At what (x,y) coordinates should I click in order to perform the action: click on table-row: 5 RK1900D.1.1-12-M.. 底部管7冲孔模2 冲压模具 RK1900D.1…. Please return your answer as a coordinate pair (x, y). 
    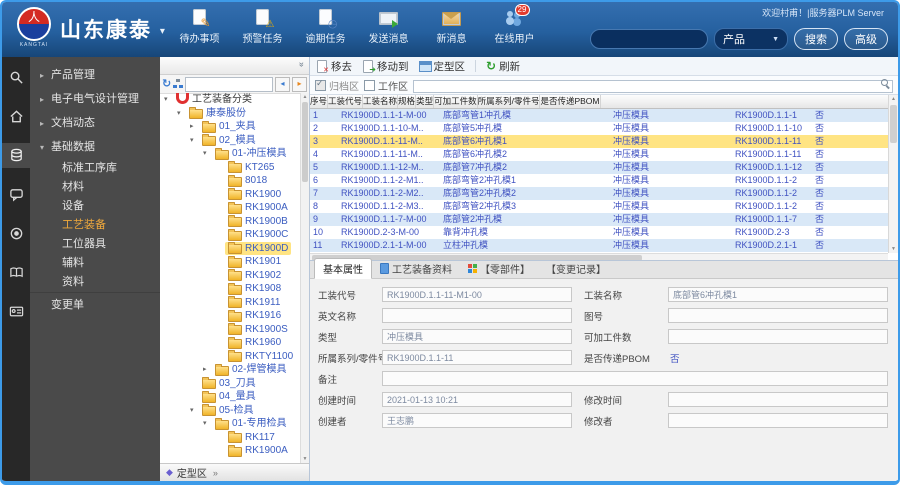
    Looking at the image, I should click on (599, 167).